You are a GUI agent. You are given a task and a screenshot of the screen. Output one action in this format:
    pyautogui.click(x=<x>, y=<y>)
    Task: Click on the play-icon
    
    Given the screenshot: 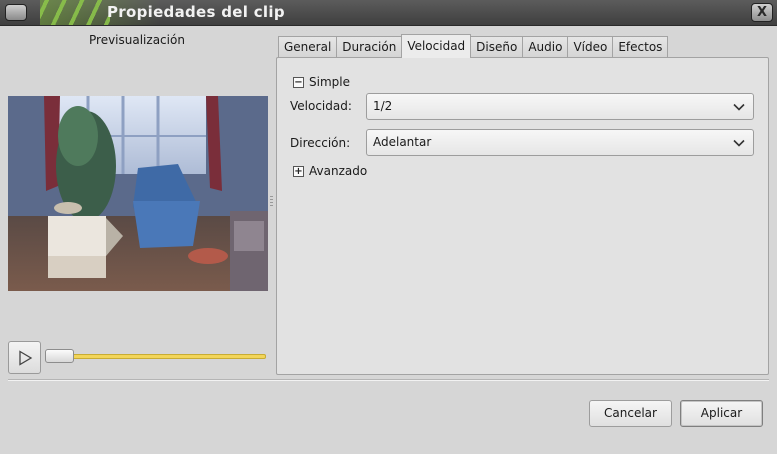 What is the action you would take?
    pyautogui.click(x=25, y=357)
    